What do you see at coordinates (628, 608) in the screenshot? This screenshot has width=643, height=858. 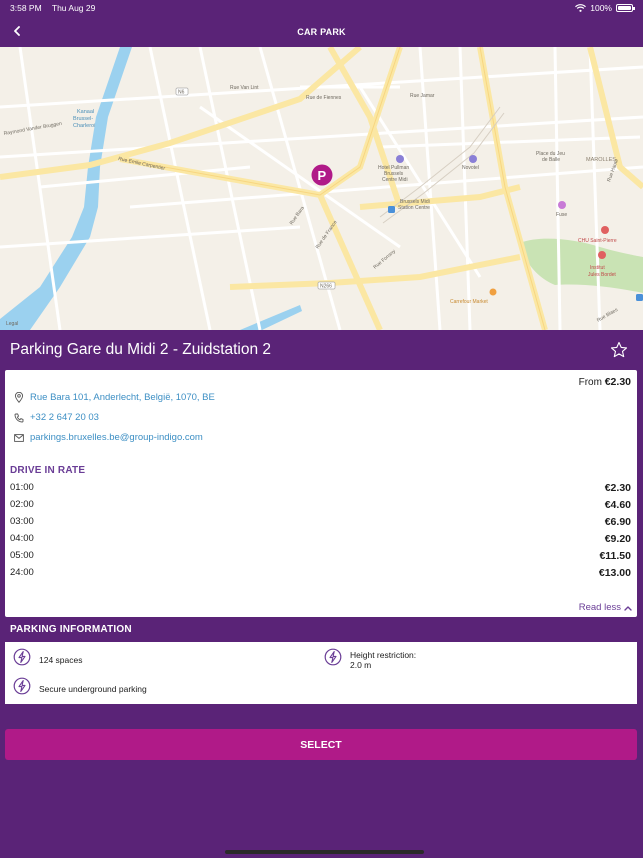 I see `chevron-up-icon` at bounding box center [628, 608].